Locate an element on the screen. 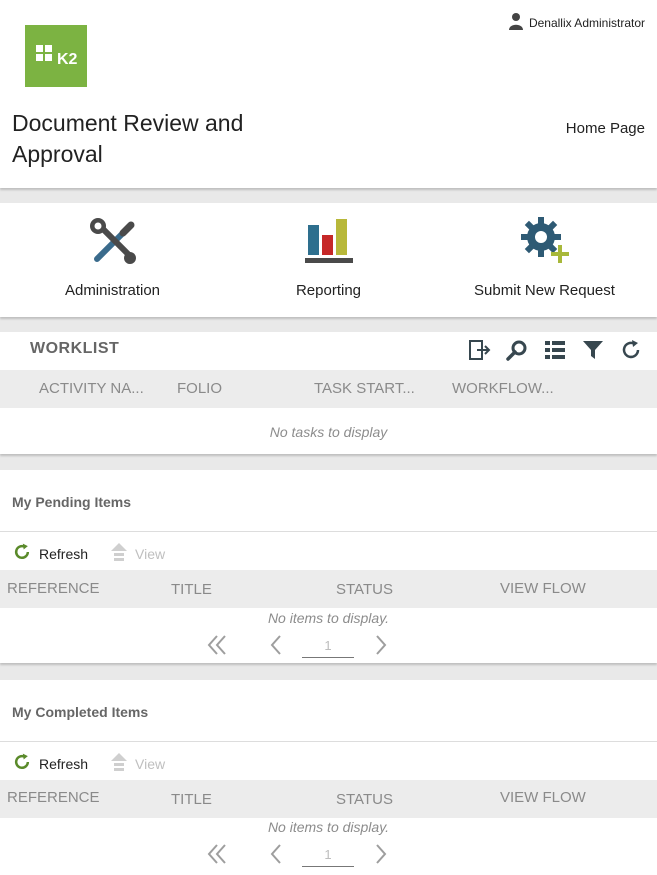  k2-logo: K2 is located at coordinates (56, 56).